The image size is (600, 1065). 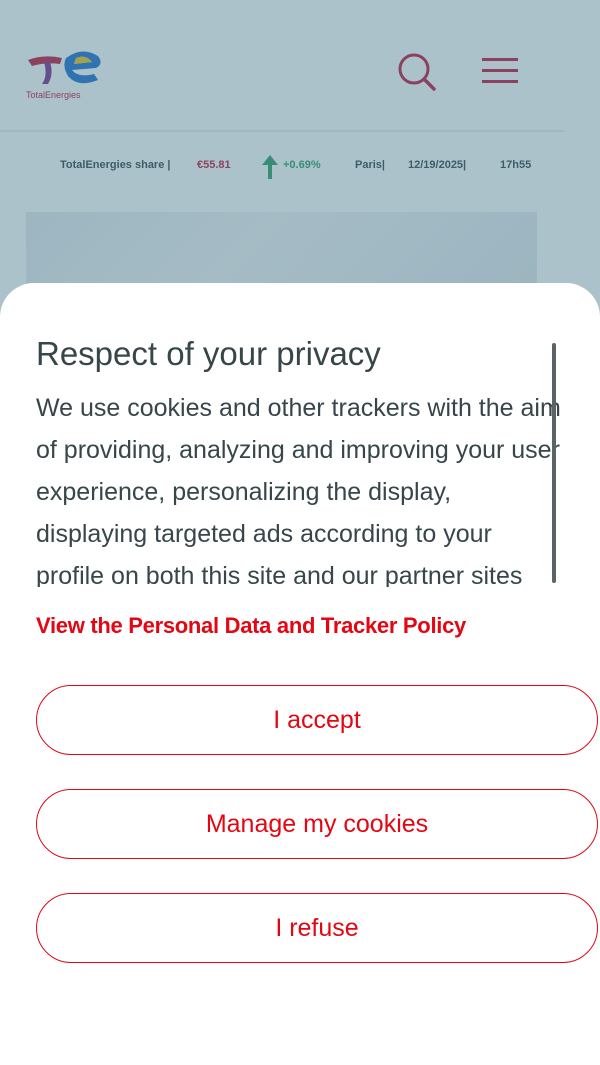 What do you see at coordinates (208, 353) in the screenshot?
I see `cookie-dialog-title: Respect of your privacy` at bounding box center [208, 353].